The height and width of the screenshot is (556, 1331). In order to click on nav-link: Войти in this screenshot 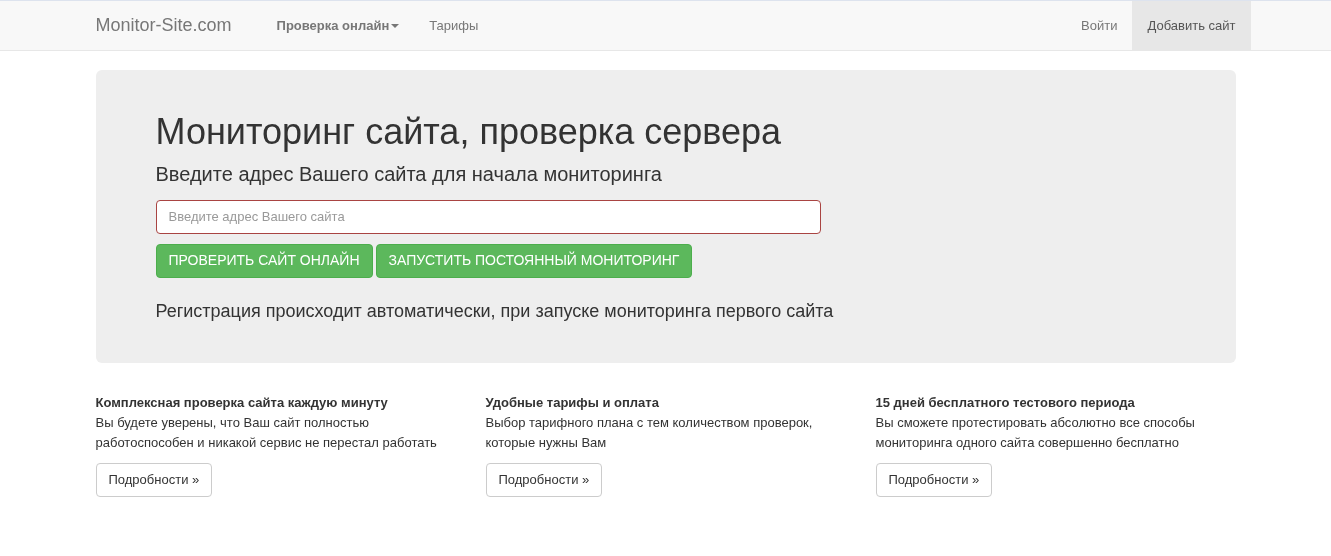, I will do `click(1099, 25)`.